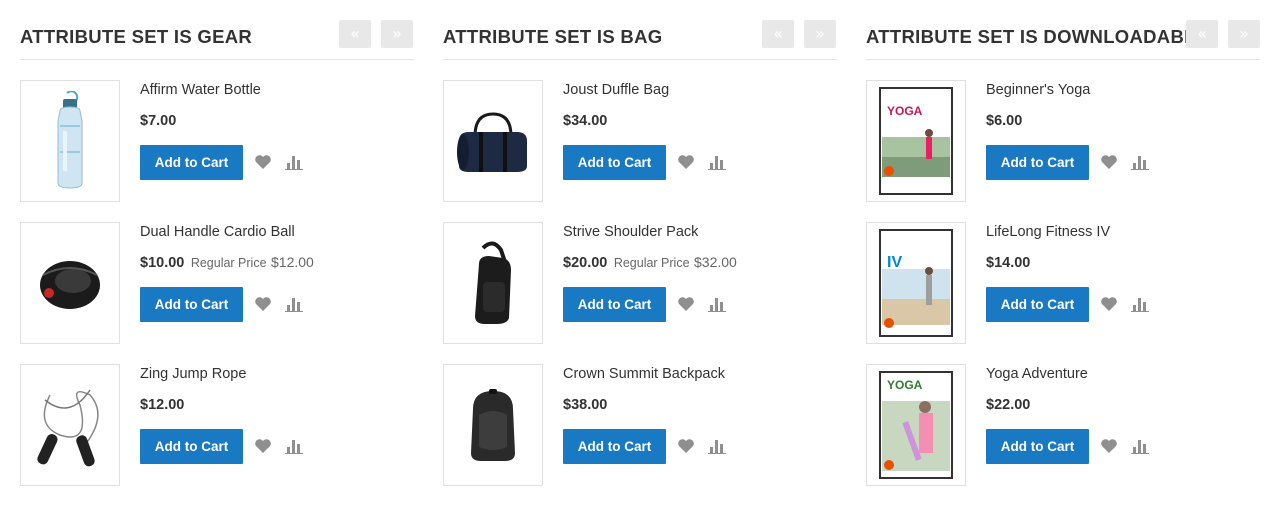 The width and height of the screenshot is (1279, 506). What do you see at coordinates (70, 425) in the screenshot?
I see `product-image-jump-rope` at bounding box center [70, 425].